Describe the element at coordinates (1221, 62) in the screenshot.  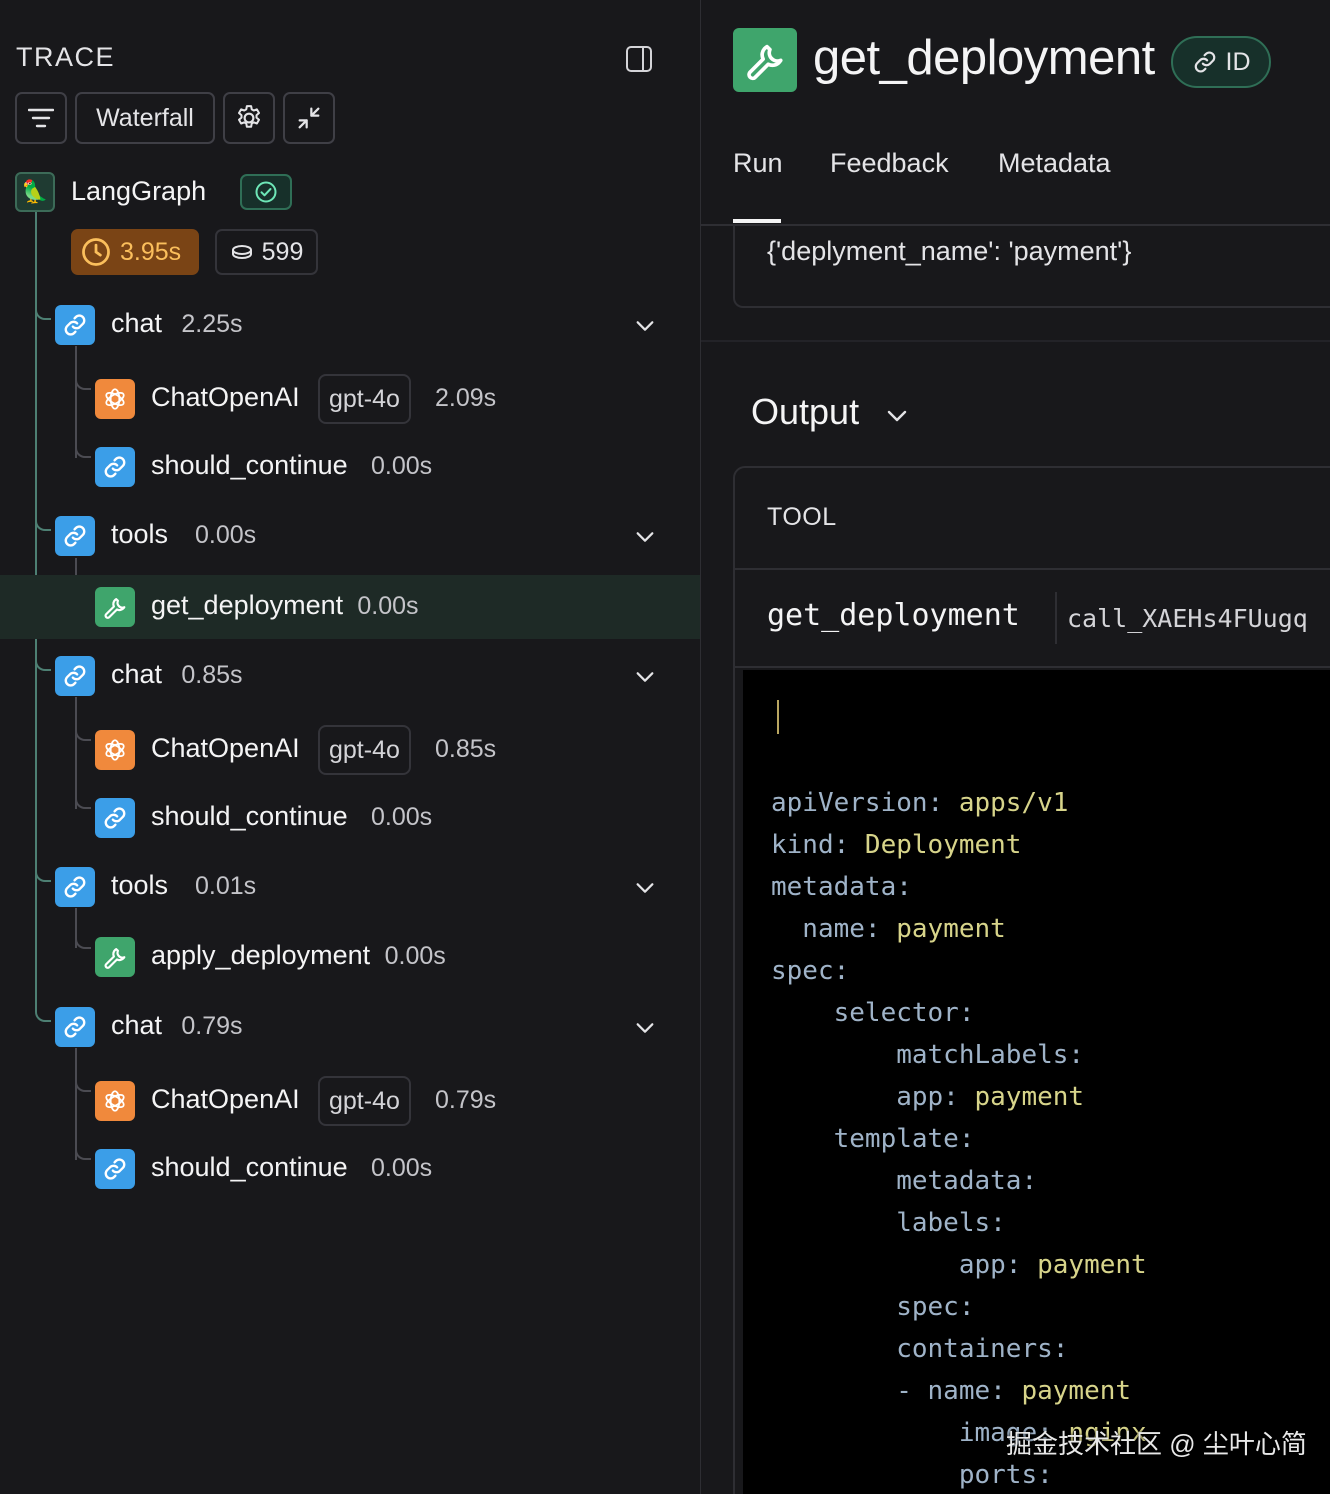
I see `copy-id-button: ID` at that location.